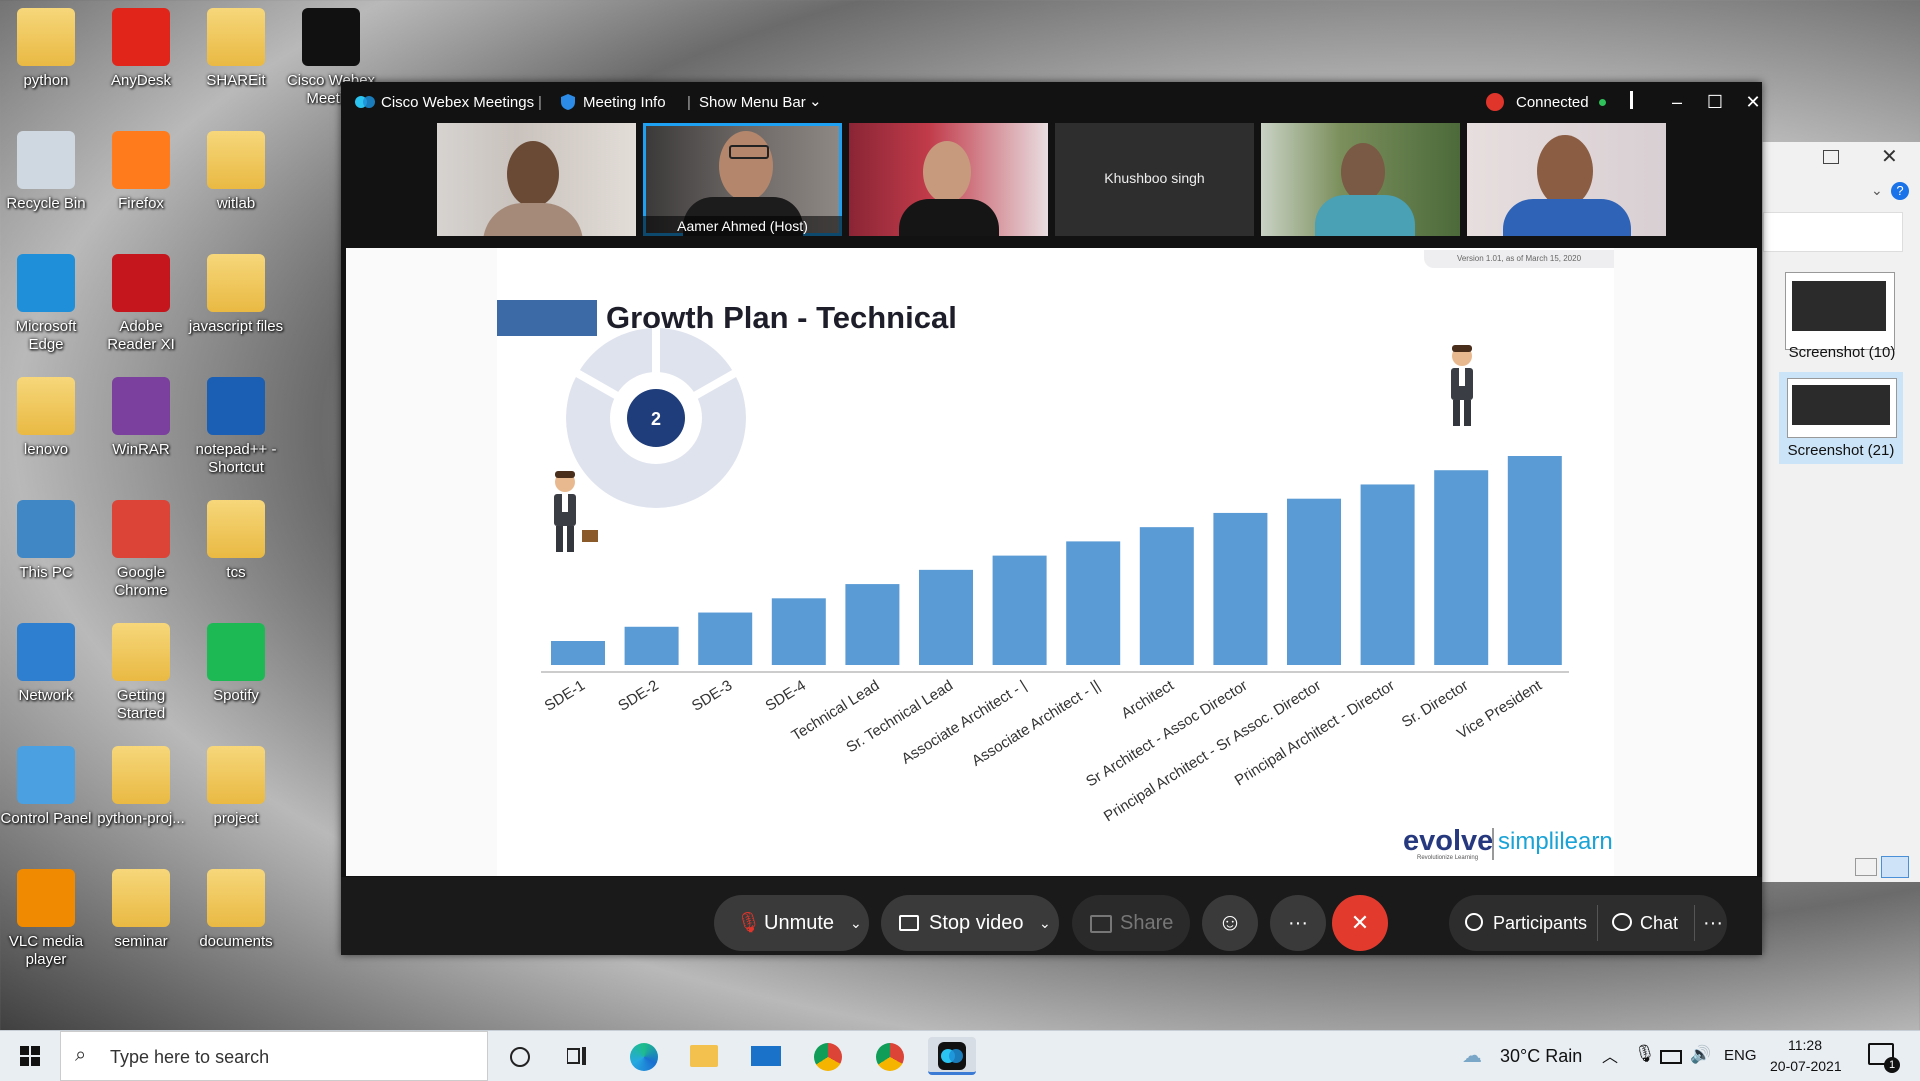 The width and height of the screenshot is (1920, 1081). I want to click on close-button: ✕, so click(1753, 102).